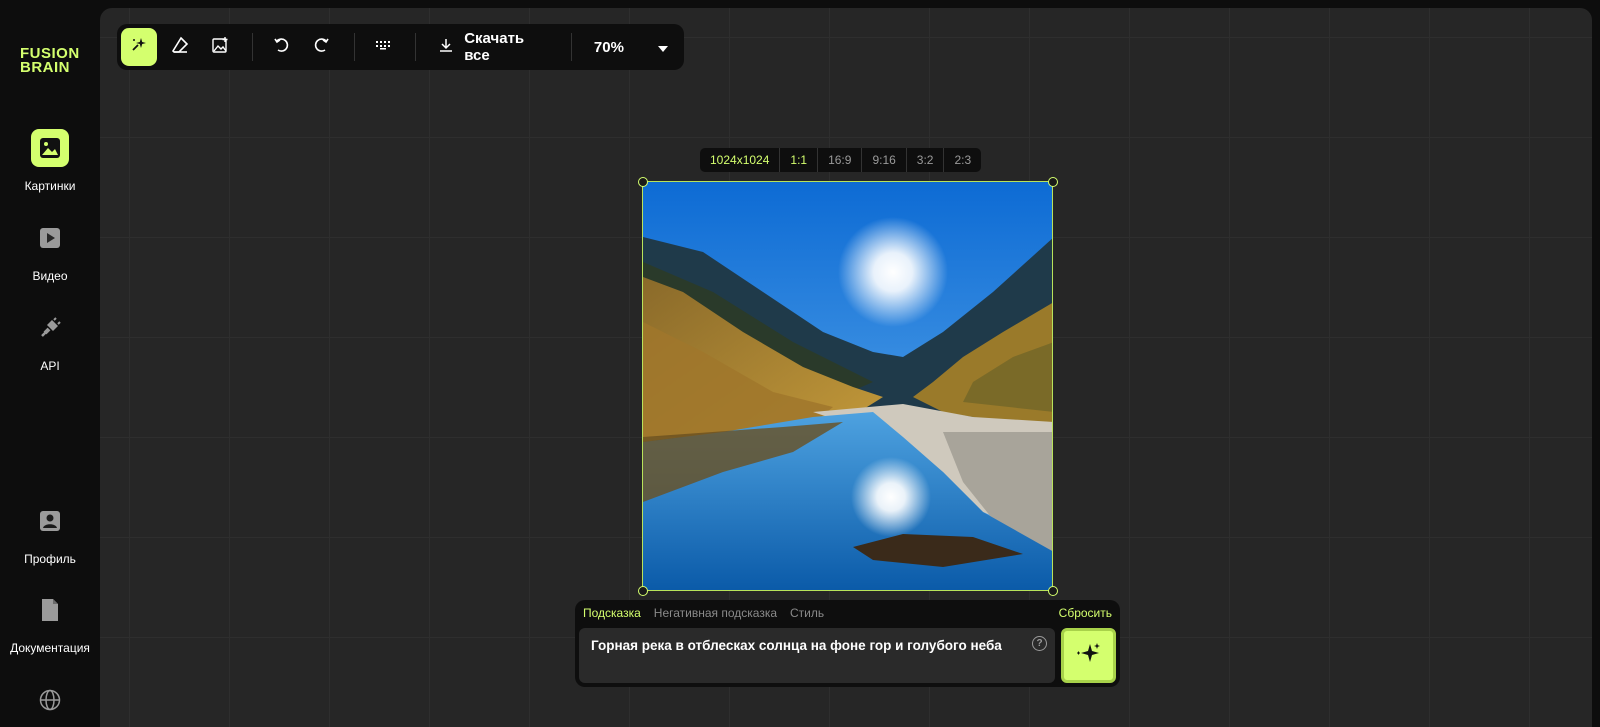 This screenshot has width=1600, height=727. Describe the element at coordinates (50, 559) in the screenshot. I see `sidebar-item-label: Профиль` at that location.